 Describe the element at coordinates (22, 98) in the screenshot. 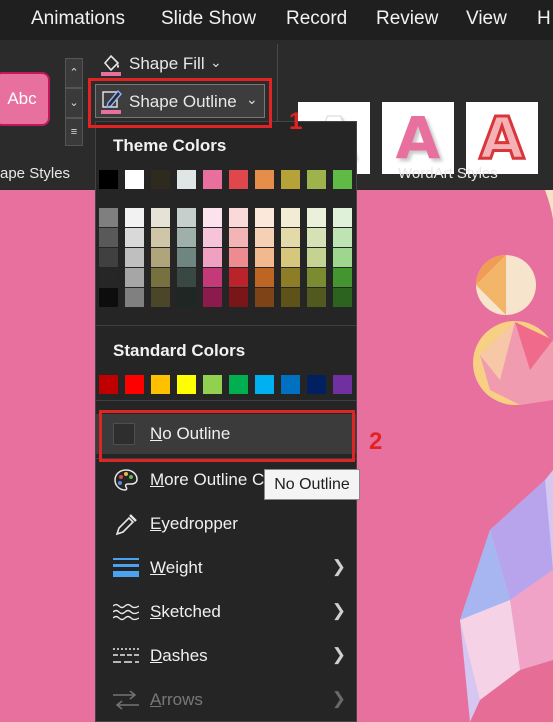

I see `shape-style-preview-text: Abc` at that location.